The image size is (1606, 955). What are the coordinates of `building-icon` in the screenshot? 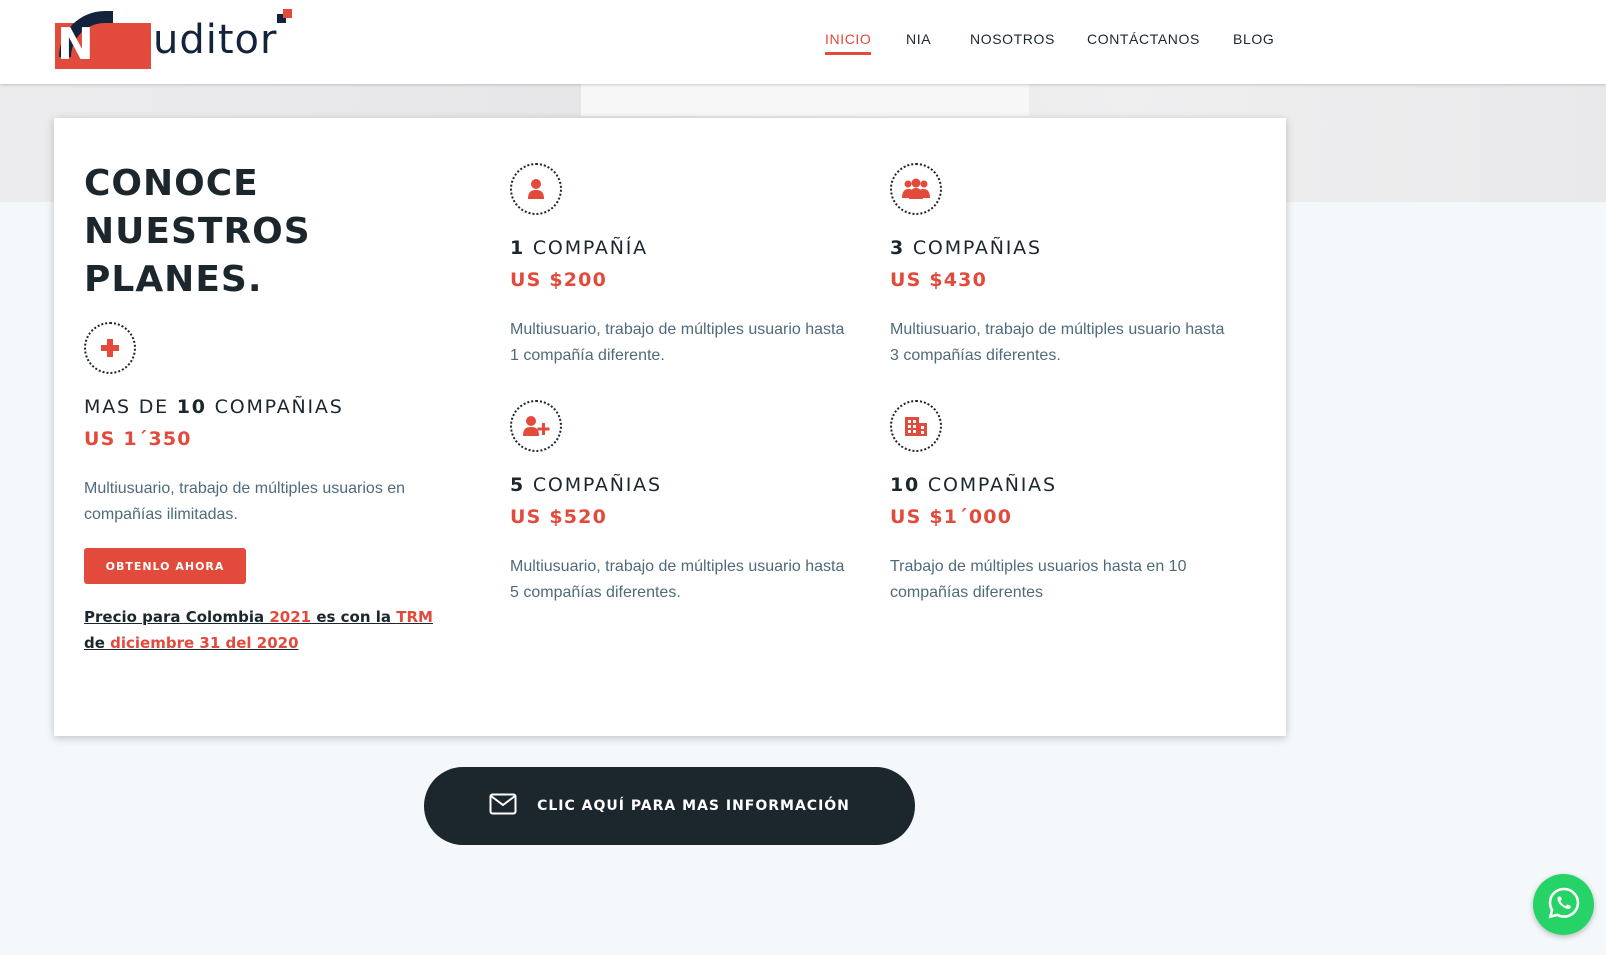 It's located at (916, 426).